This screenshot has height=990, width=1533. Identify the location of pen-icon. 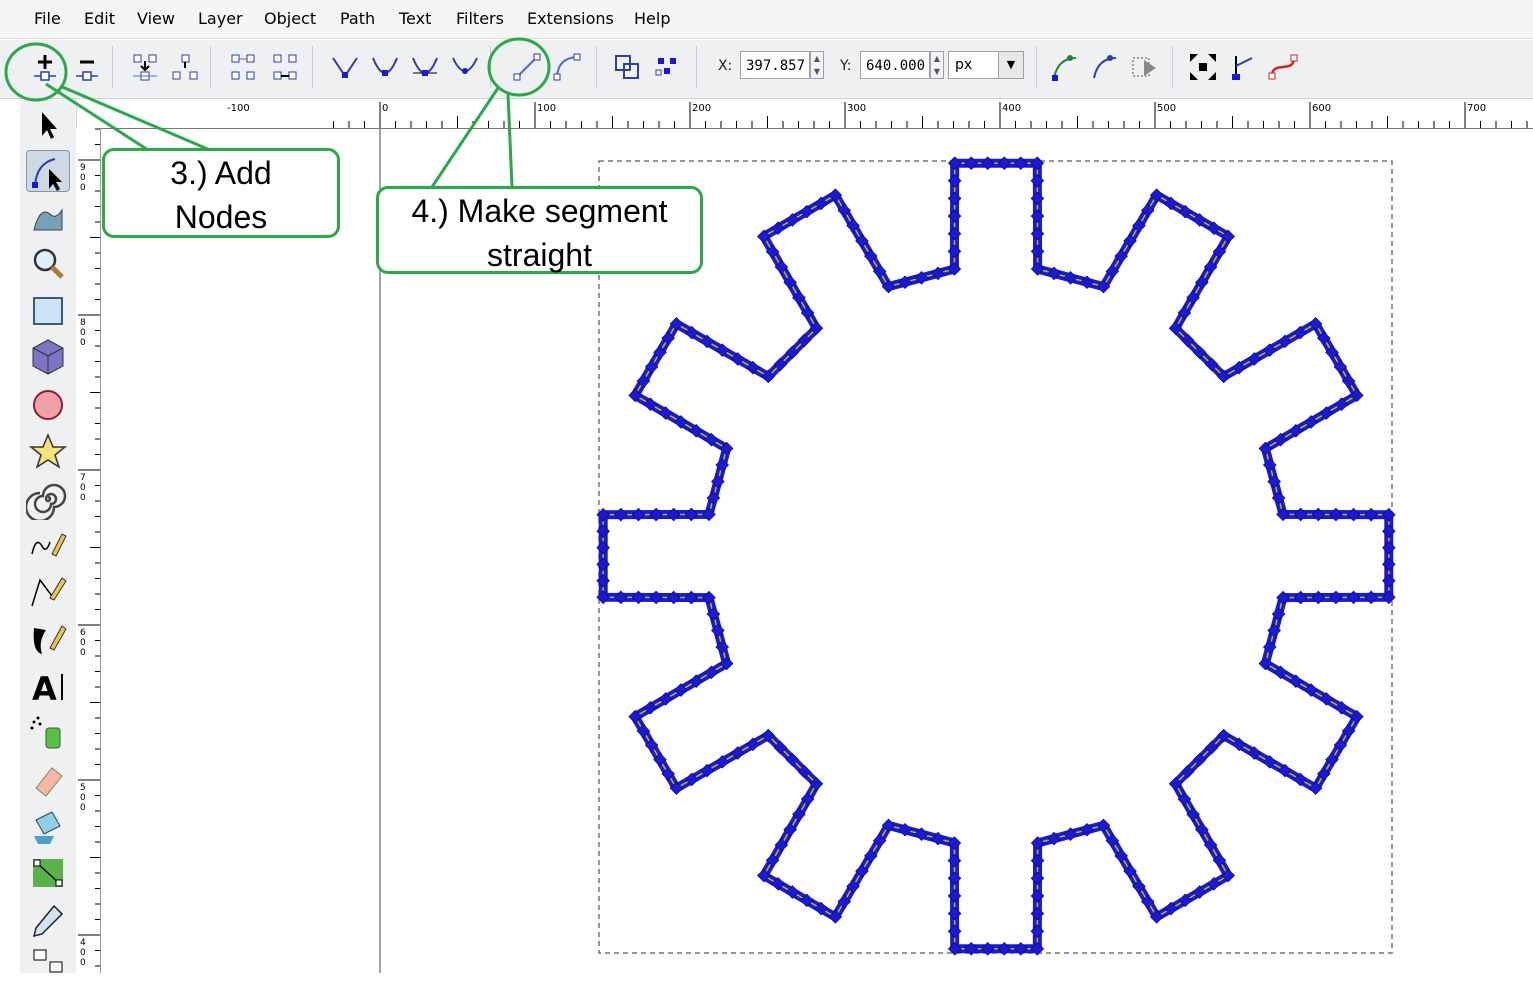
(48, 591).